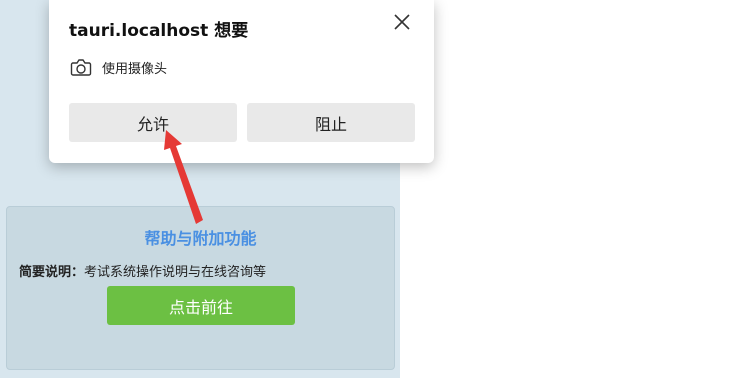 The image size is (732, 378). I want to click on feature-description: 简要说明：考试系统操作说明与在线咨询等, so click(142, 270).